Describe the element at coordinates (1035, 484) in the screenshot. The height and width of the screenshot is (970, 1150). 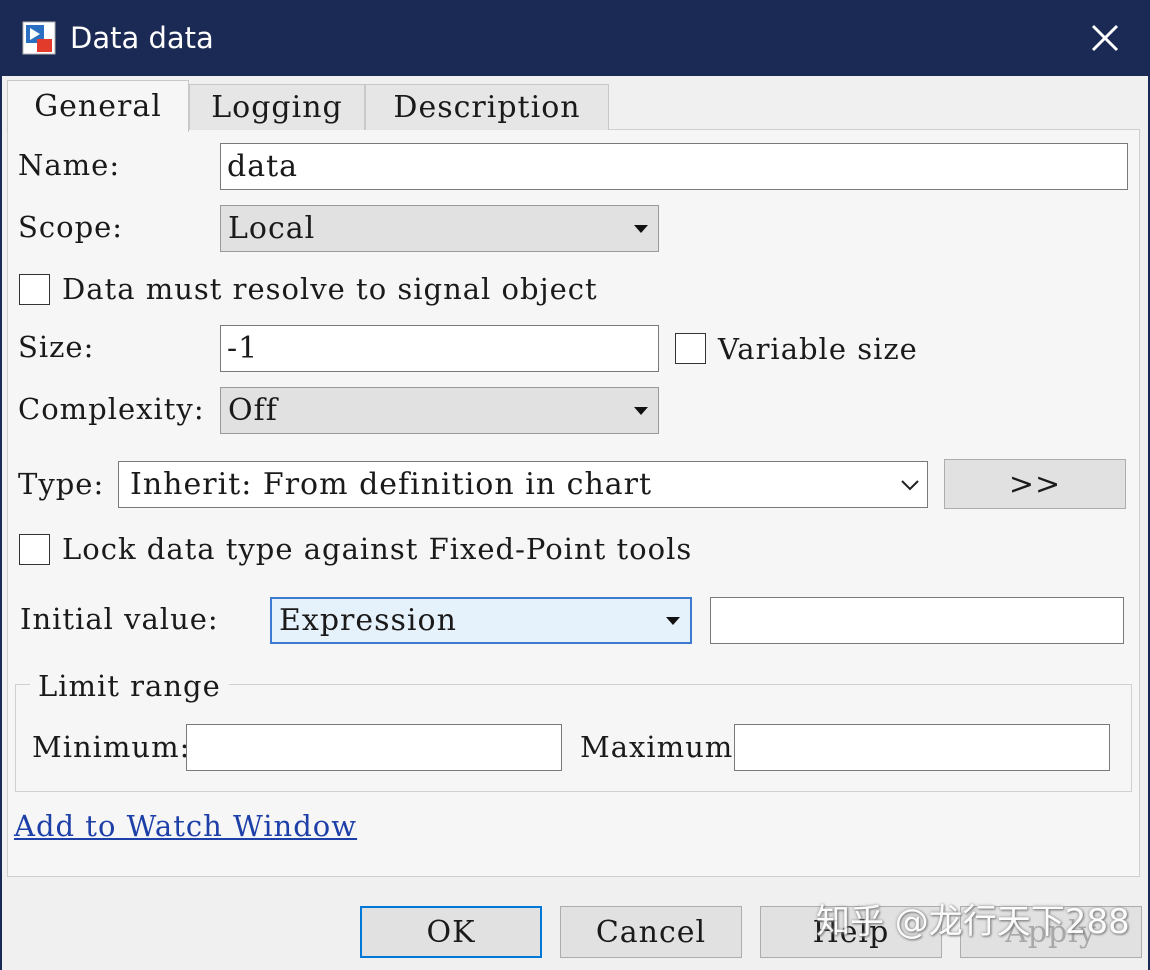
I see `type-assistant-button: >>` at that location.